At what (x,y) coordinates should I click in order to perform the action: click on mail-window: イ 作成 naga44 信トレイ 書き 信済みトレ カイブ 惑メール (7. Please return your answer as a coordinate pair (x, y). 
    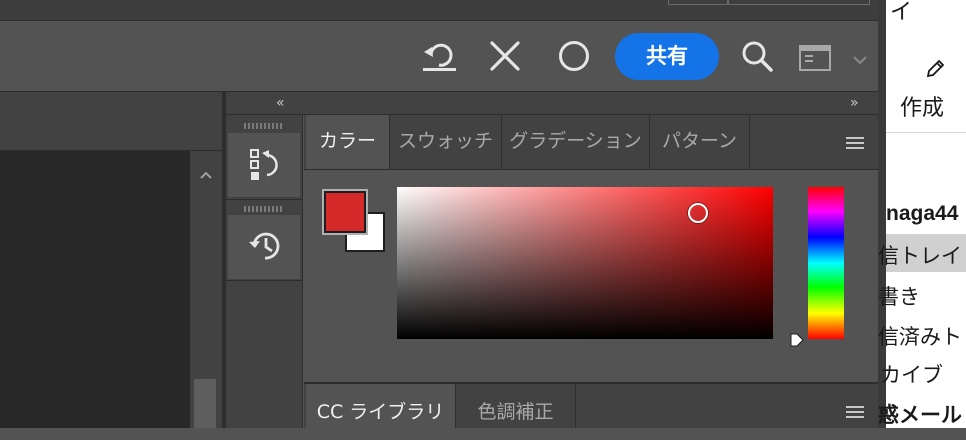
    Looking at the image, I should click on (922, 214).